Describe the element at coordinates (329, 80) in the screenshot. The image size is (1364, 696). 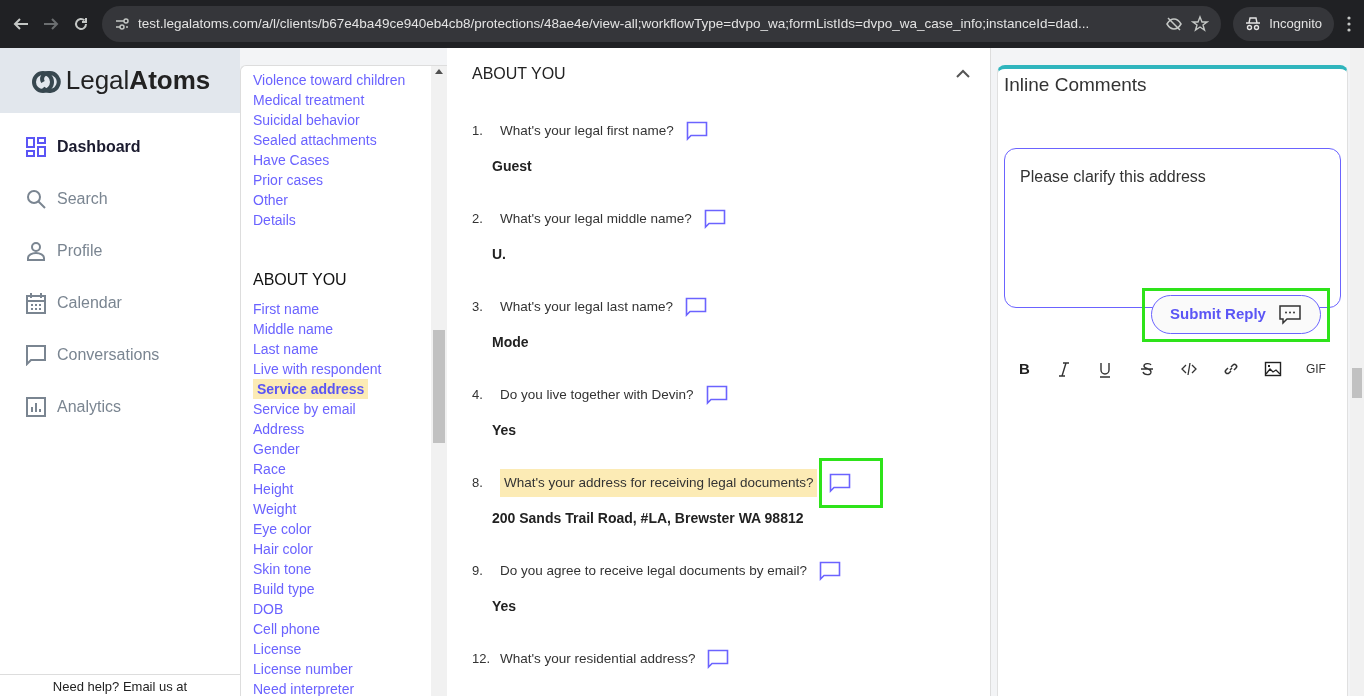
I see `outline-link: Violence toward children` at that location.